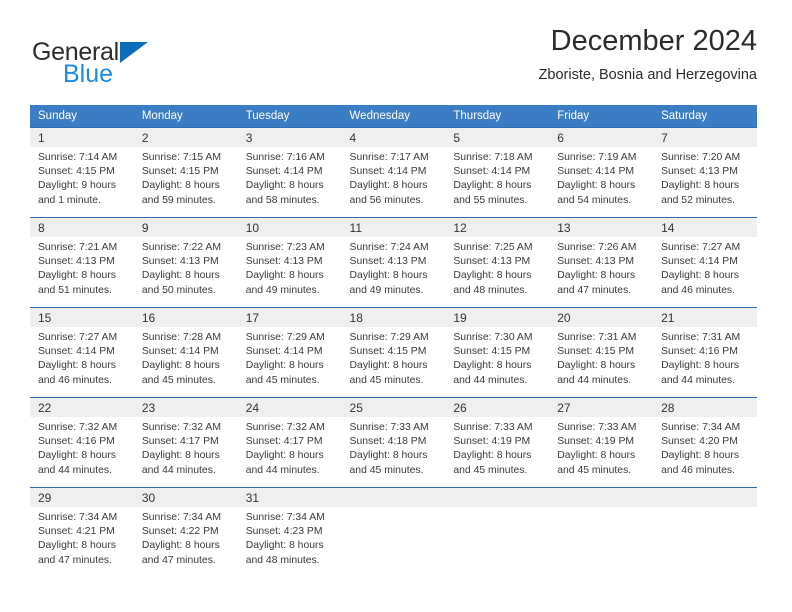 The image size is (792, 612). Describe the element at coordinates (145, 137) in the screenshot. I see `day-number: 2` at that location.